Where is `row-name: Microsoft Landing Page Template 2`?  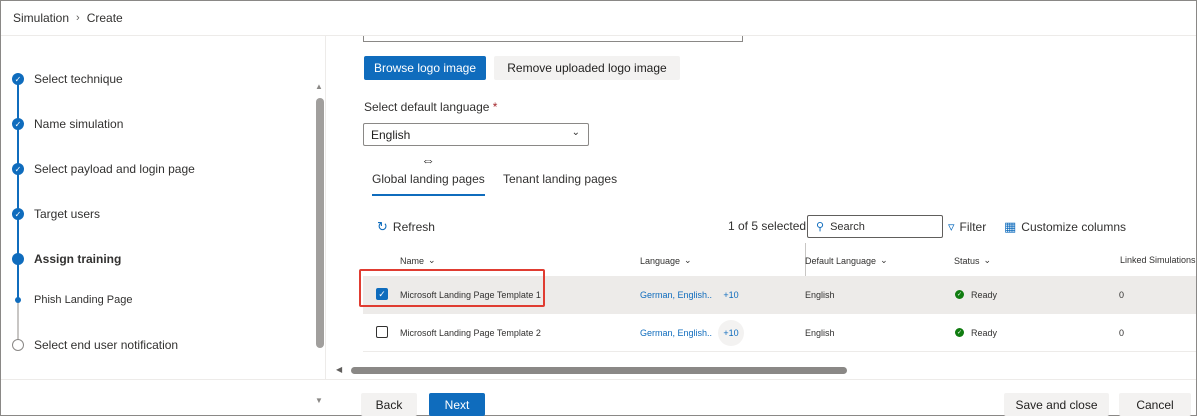 row-name: Microsoft Landing Page Template 2 is located at coordinates (470, 332).